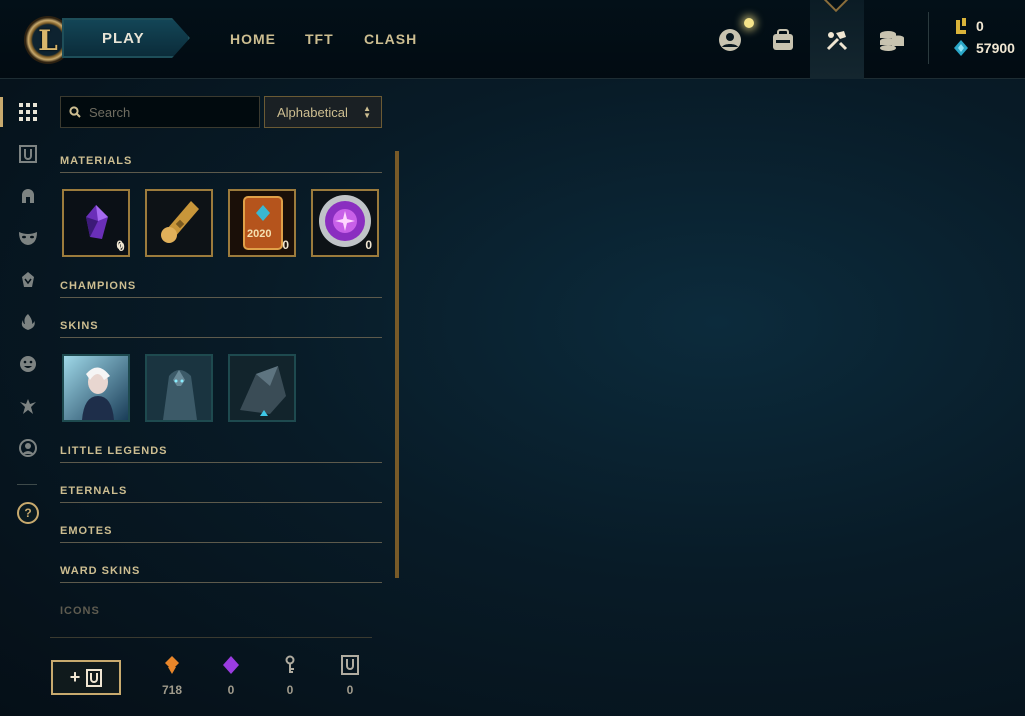  I want to click on play-label: PLAY, so click(123, 38).